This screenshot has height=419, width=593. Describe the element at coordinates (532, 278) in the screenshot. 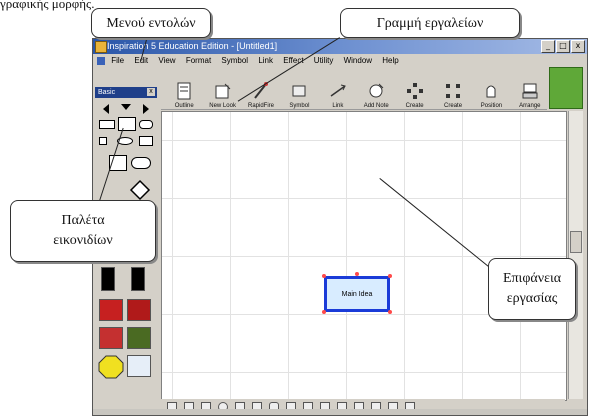

I see `workspace-callout-text-1: Επιφάνεια` at that location.